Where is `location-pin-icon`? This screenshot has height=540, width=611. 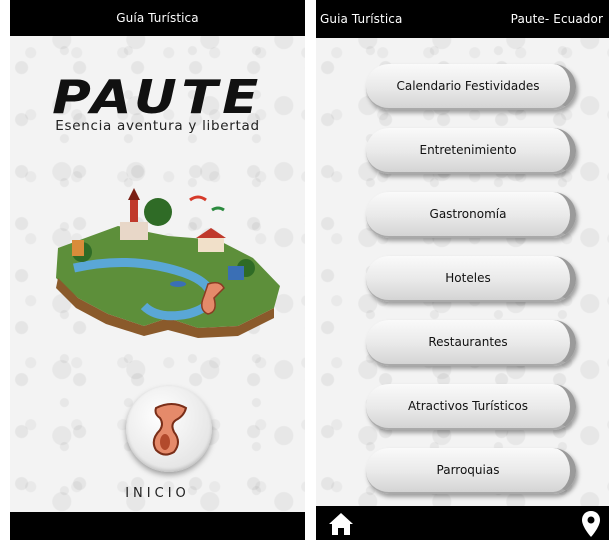
location-pin-icon is located at coordinates (591, 524).